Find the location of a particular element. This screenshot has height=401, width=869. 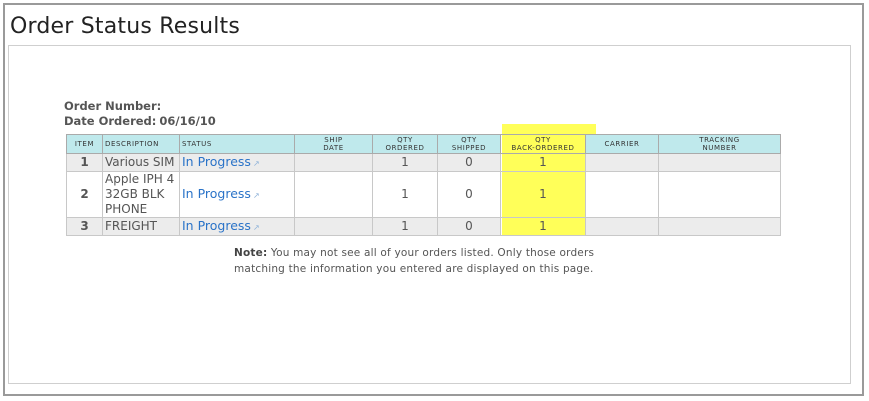

header-qty-shipped-label-1: QTY is located at coordinates (469, 140).